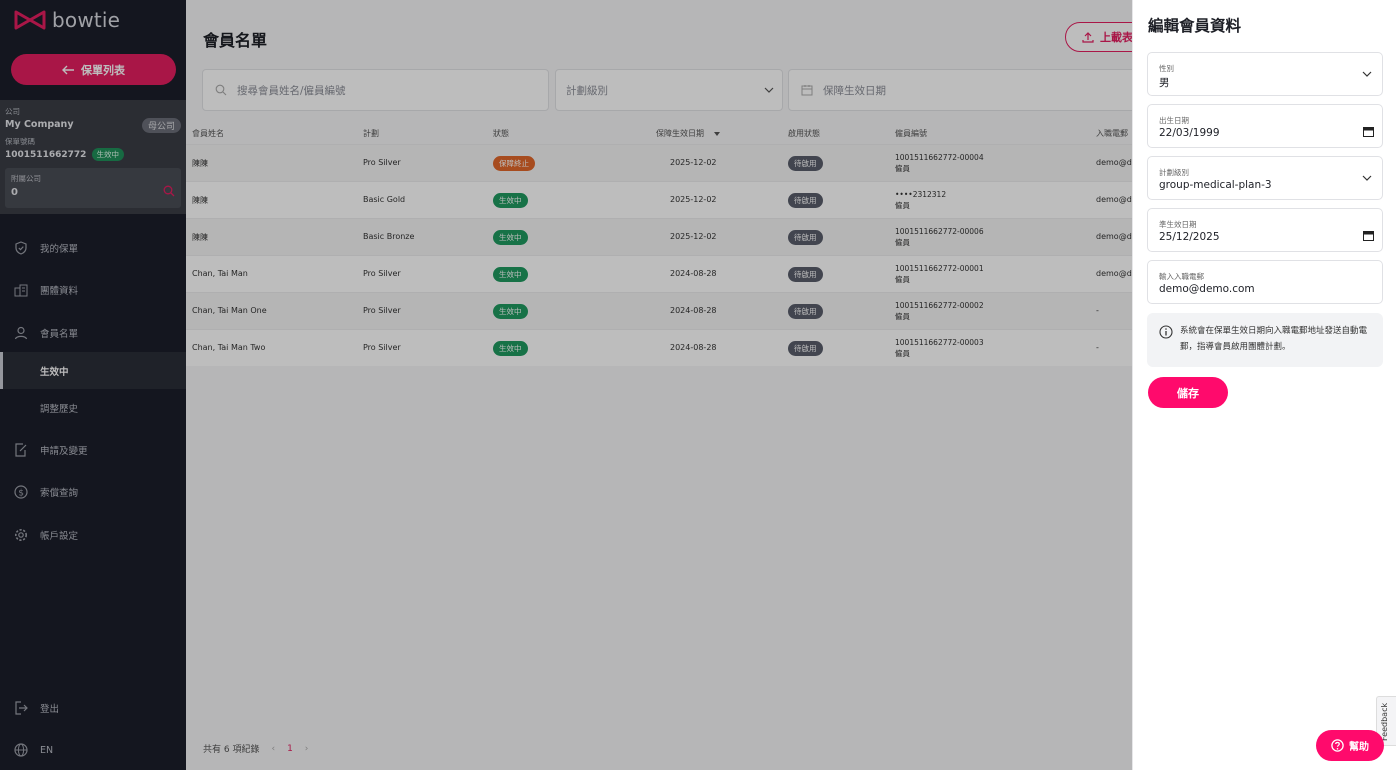 This screenshot has height=770, width=1396. Describe the element at coordinates (93, 450) in the screenshot. I see `nav-applications: 申請及變更` at that location.